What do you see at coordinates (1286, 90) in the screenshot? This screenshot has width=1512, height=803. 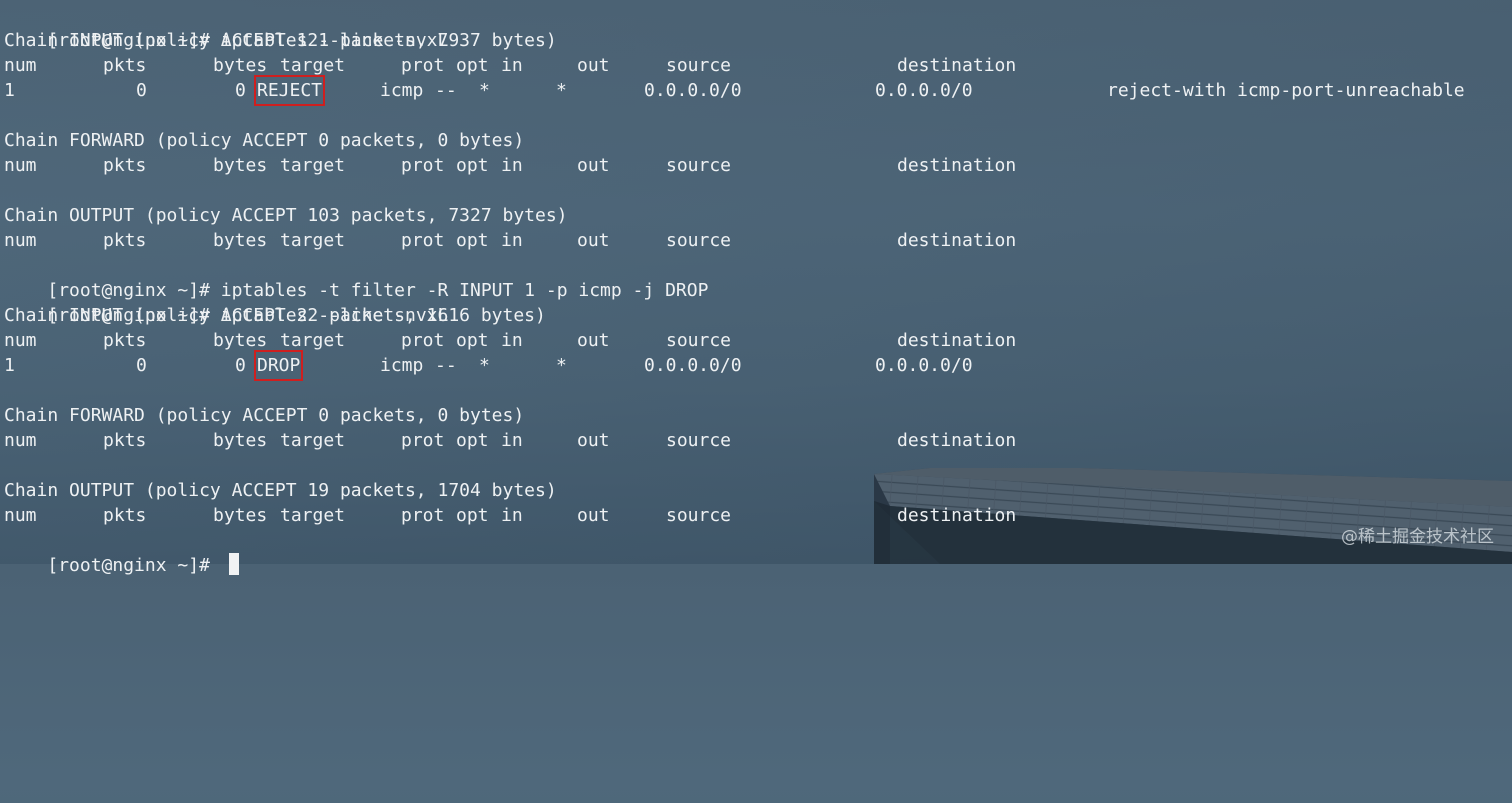 I see `rule-extra: reject-with icmp-port-unreachable` at bounding box center [1286, 90].